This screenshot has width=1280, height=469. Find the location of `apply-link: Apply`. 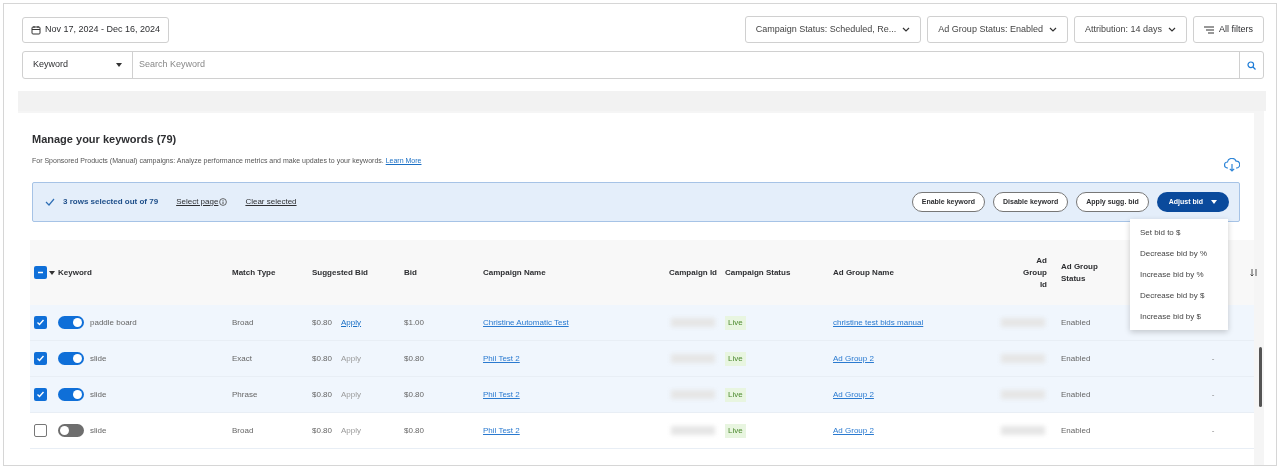

apply-link: Apply is located at coordinates (351, 322).